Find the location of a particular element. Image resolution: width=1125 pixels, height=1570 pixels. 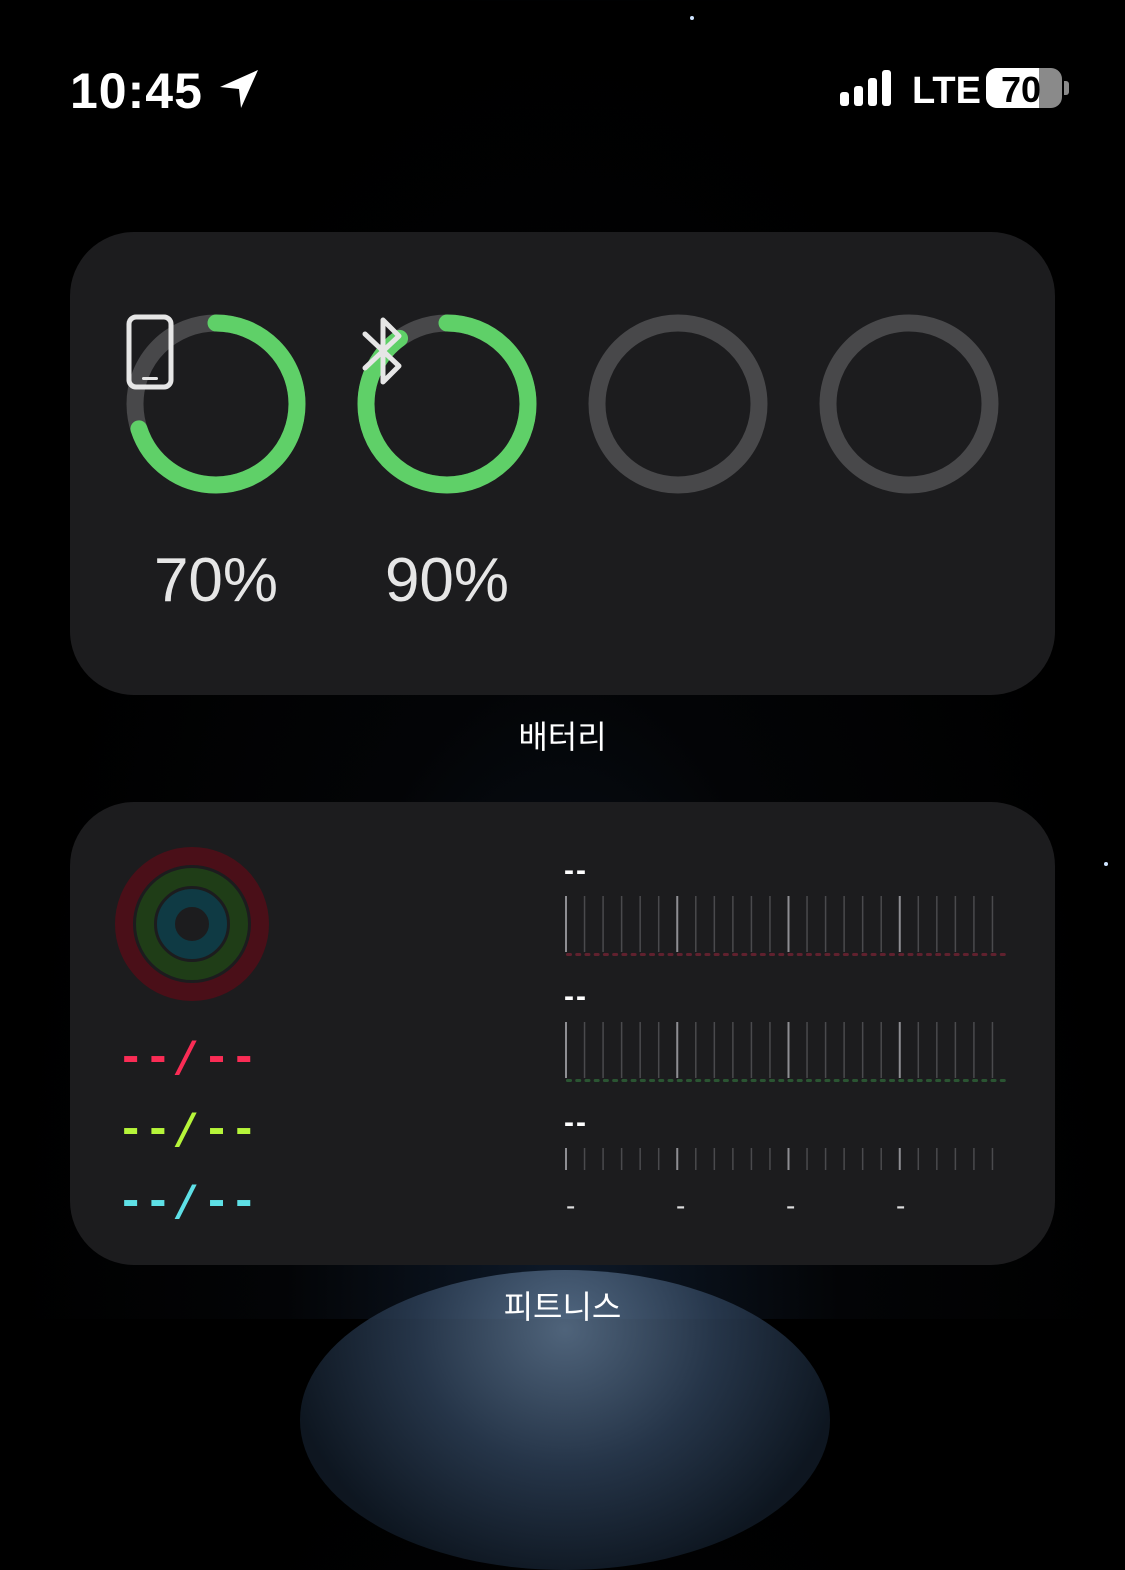

star is located at coordinates (1106, 864).